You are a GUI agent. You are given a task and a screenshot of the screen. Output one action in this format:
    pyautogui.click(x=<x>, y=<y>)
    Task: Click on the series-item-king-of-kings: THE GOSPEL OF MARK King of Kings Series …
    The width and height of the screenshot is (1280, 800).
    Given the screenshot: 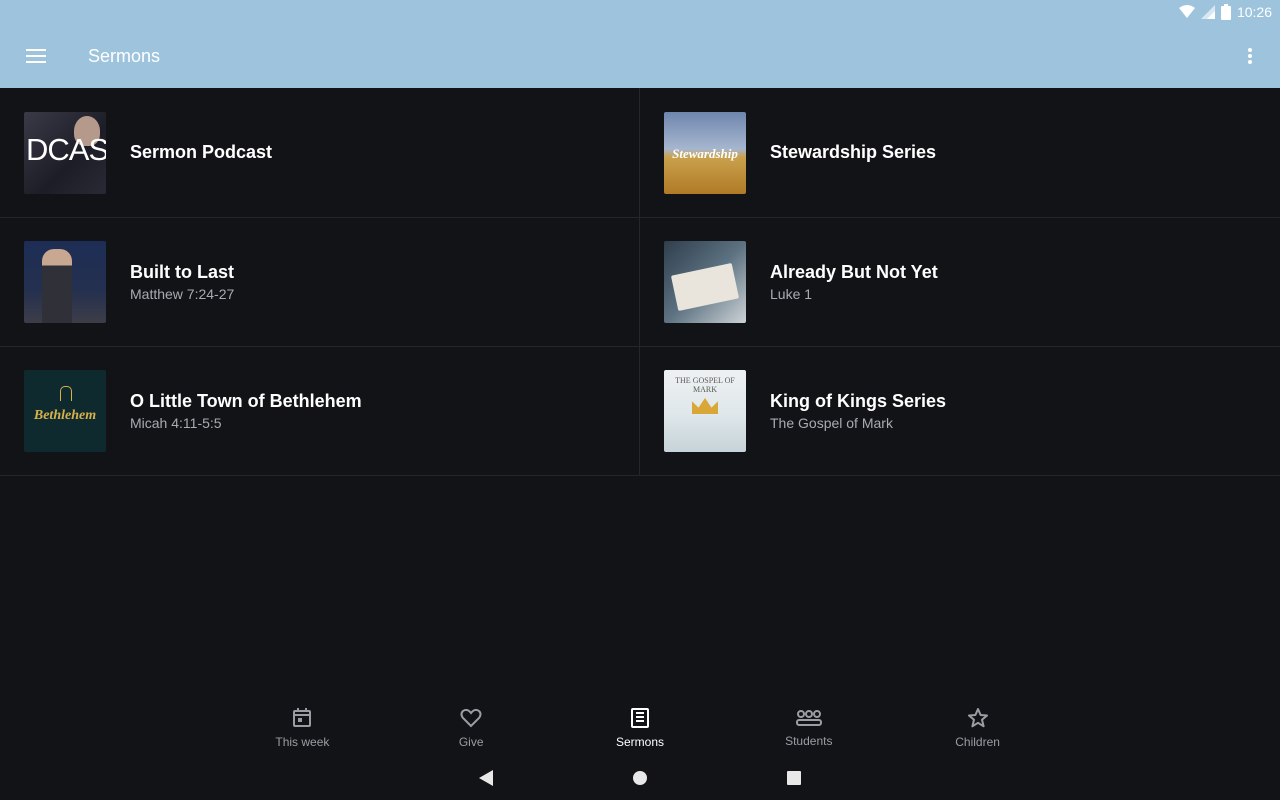 What is the action you would take?
    pyautogui.click(x=960, y=411)
    